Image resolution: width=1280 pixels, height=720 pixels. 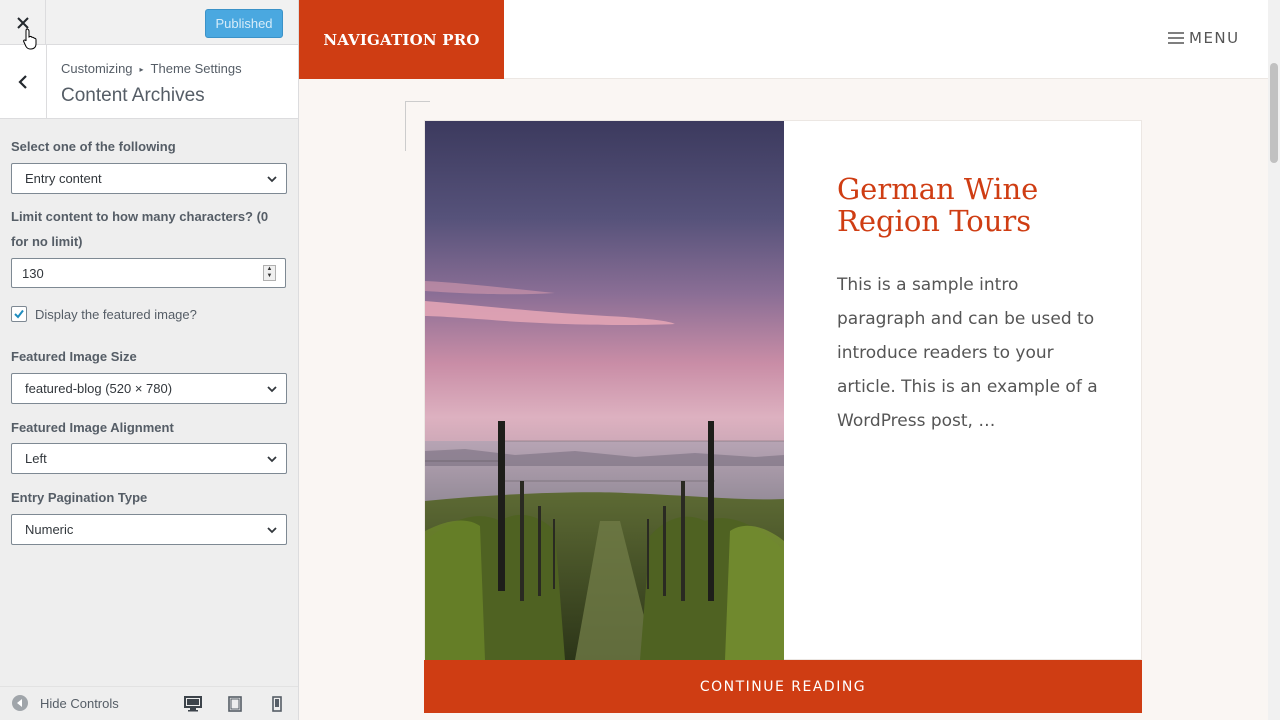 I want to click on preview-scrollbar, so click(x=1274, y=360).